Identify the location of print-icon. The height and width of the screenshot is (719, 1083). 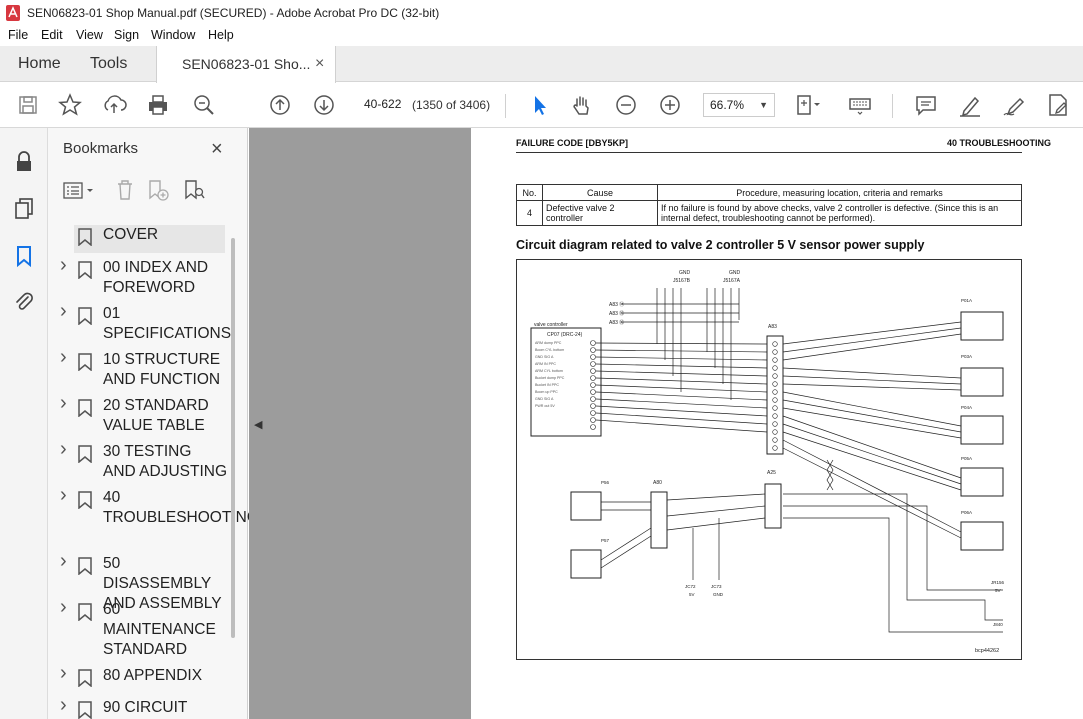
(158, 105).